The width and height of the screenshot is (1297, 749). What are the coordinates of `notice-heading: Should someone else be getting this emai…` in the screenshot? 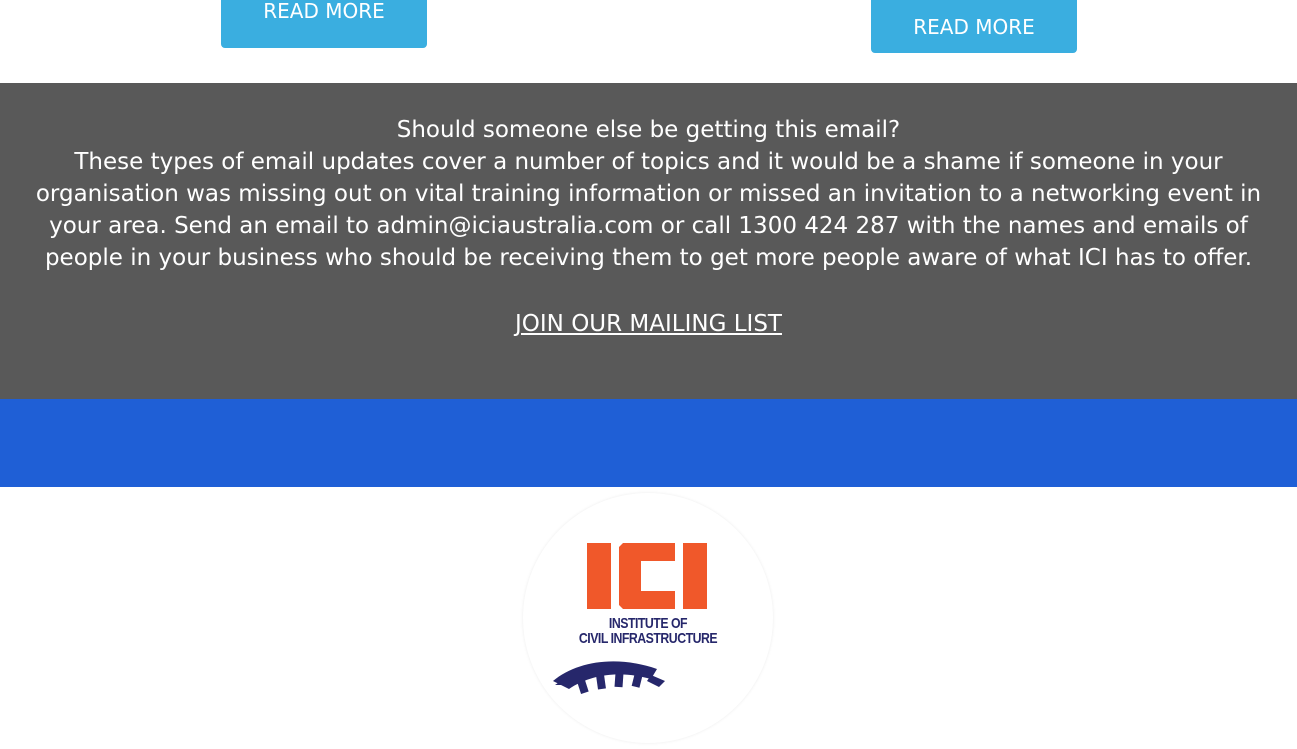 It's located at (648, 130).